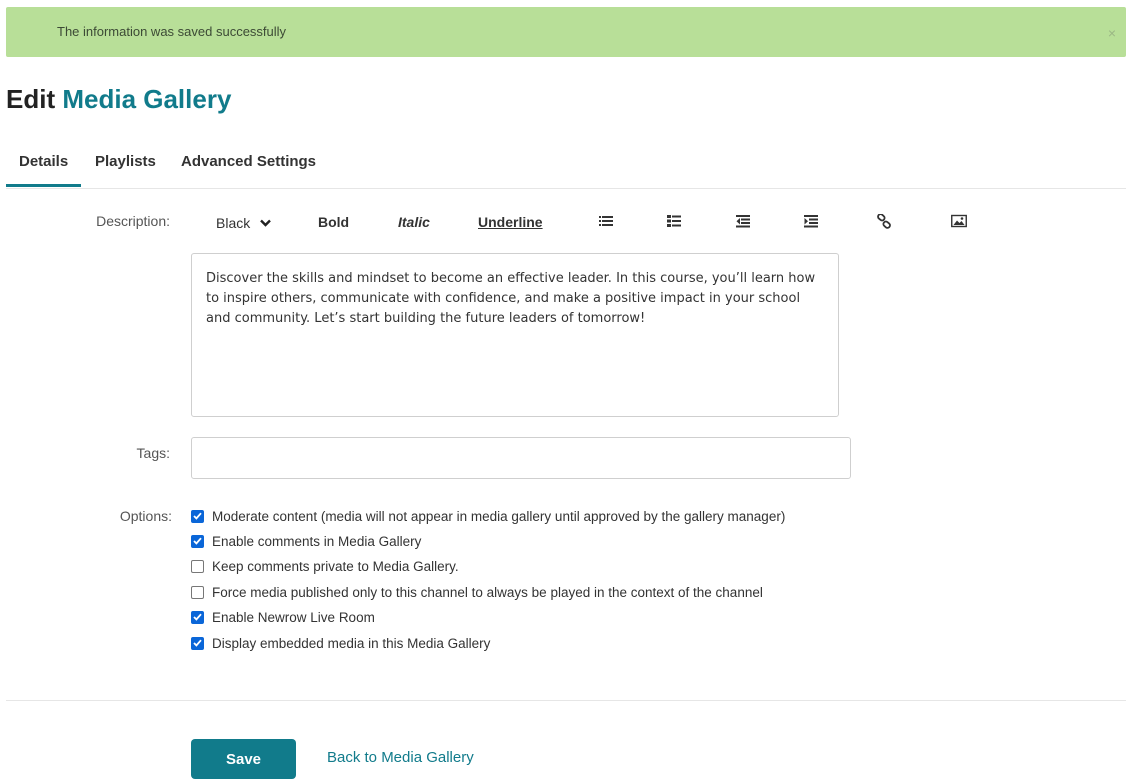 Image resolution: width=1126 pixels, height=779 pixels. I want to click on italic-button: Italic, so click(414, 222).